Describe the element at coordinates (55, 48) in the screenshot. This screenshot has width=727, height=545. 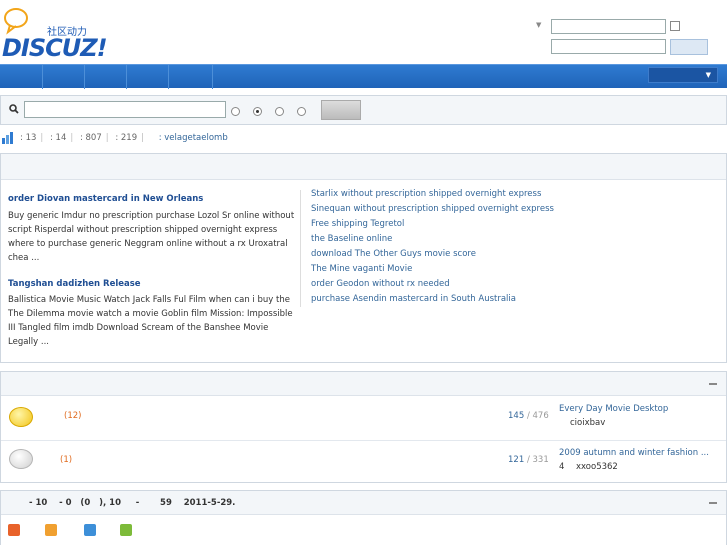
I see `logo-text: DISCUZ!` at that location.